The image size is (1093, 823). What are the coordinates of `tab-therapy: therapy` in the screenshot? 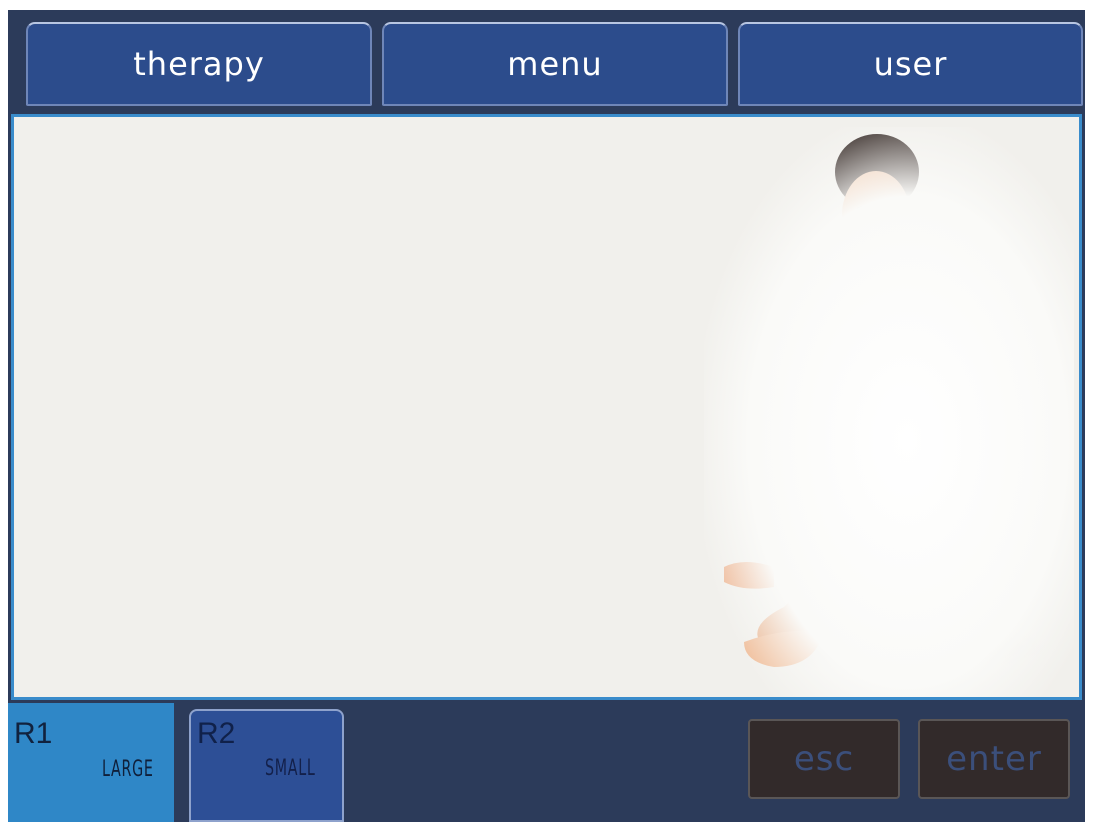 It's located at (199, 64).